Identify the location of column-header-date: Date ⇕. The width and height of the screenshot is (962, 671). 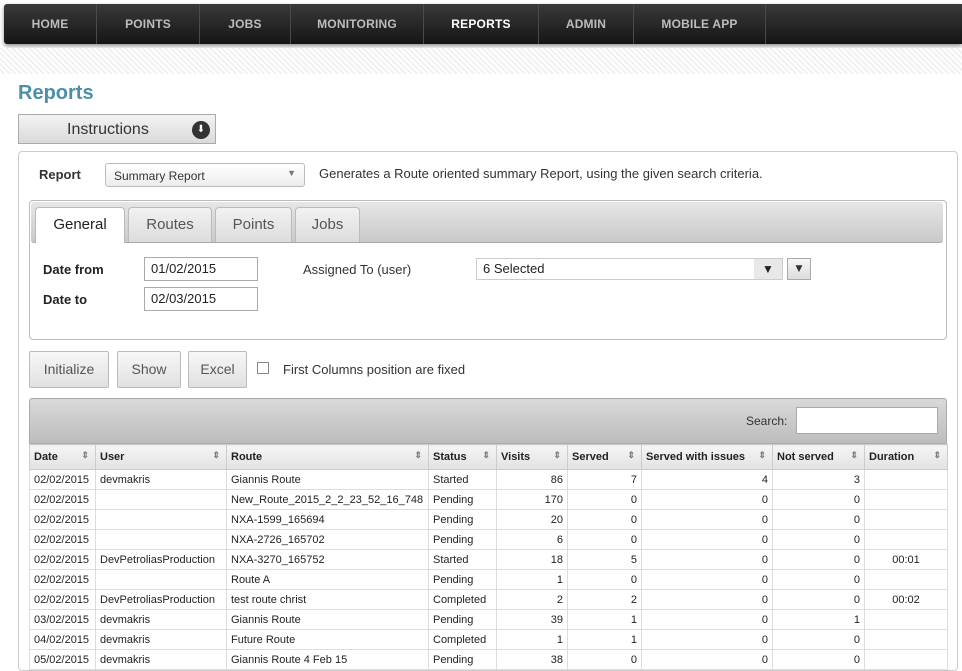
(62, 457).